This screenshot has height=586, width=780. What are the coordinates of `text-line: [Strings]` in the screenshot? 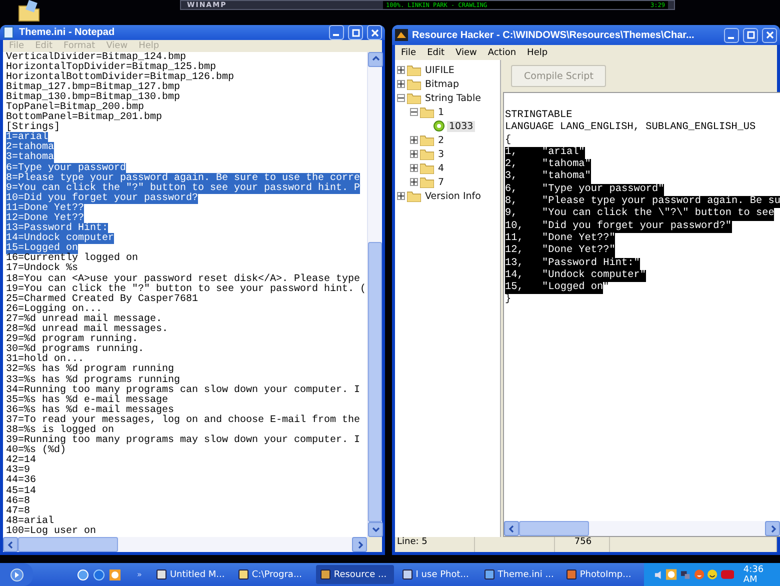 It's located at (33, 128).